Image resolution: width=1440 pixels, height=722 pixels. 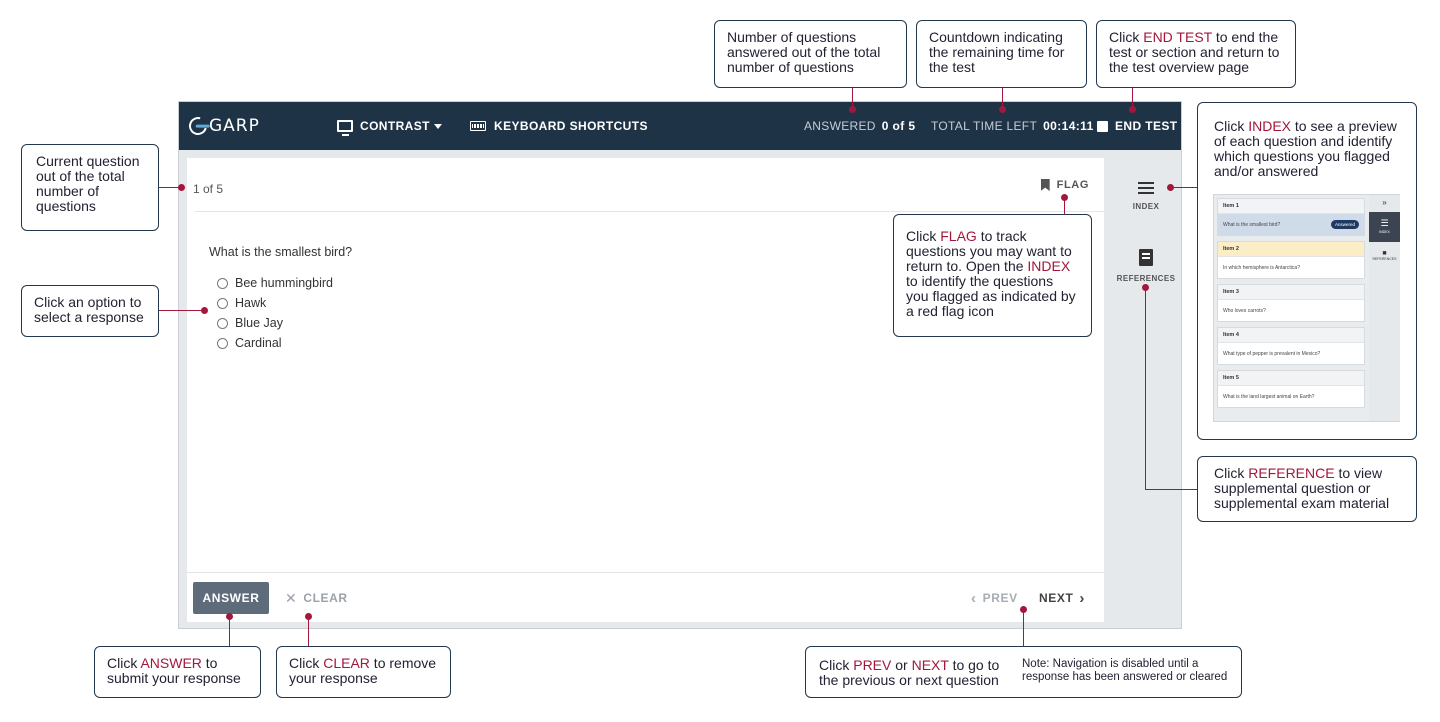 What do you see at coordinates (258, 343) in the screenshot?
I see `option-label: Cardinal` at bounding box center [258, 343].